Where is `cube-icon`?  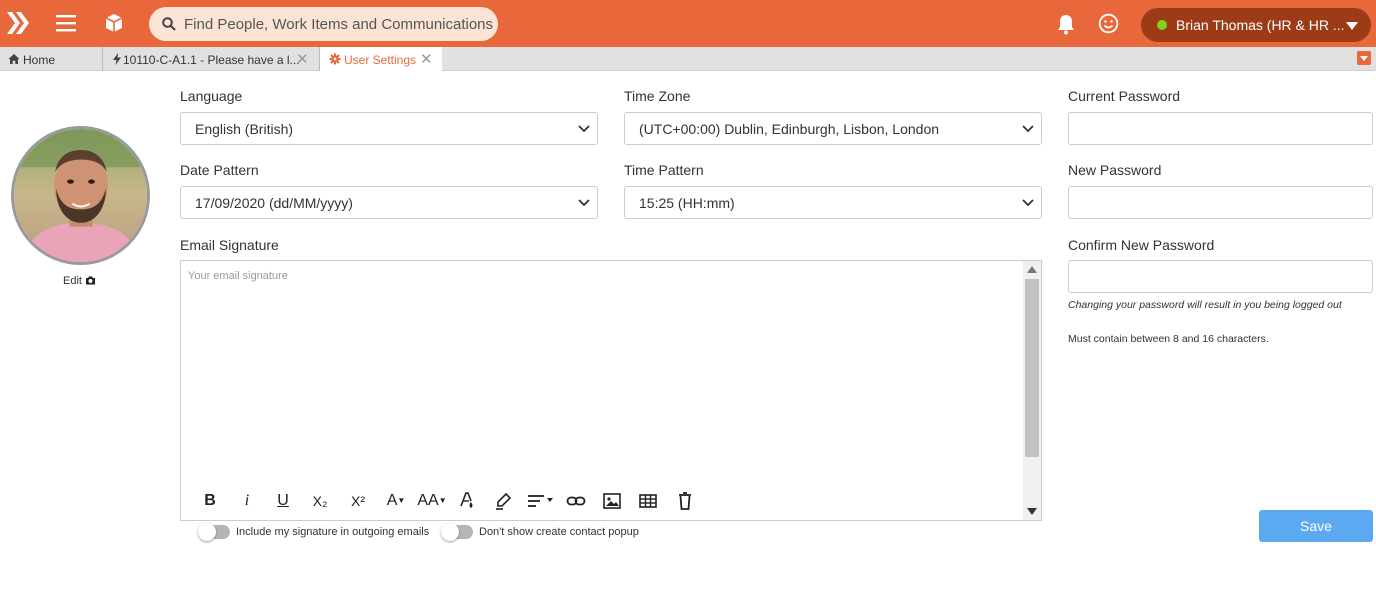
cube-icon is located at coordinates (114, 23).